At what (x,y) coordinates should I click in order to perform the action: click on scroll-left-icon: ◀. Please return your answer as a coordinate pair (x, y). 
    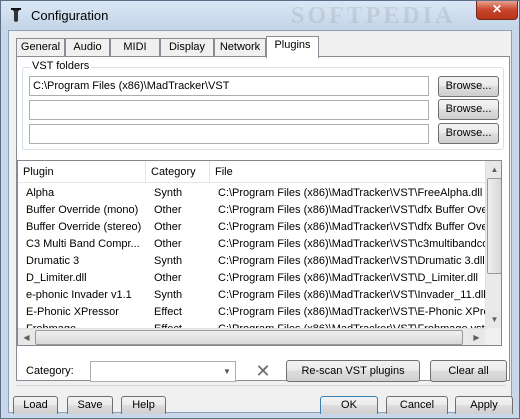
    Looking at the image, I should click on (26, 337).